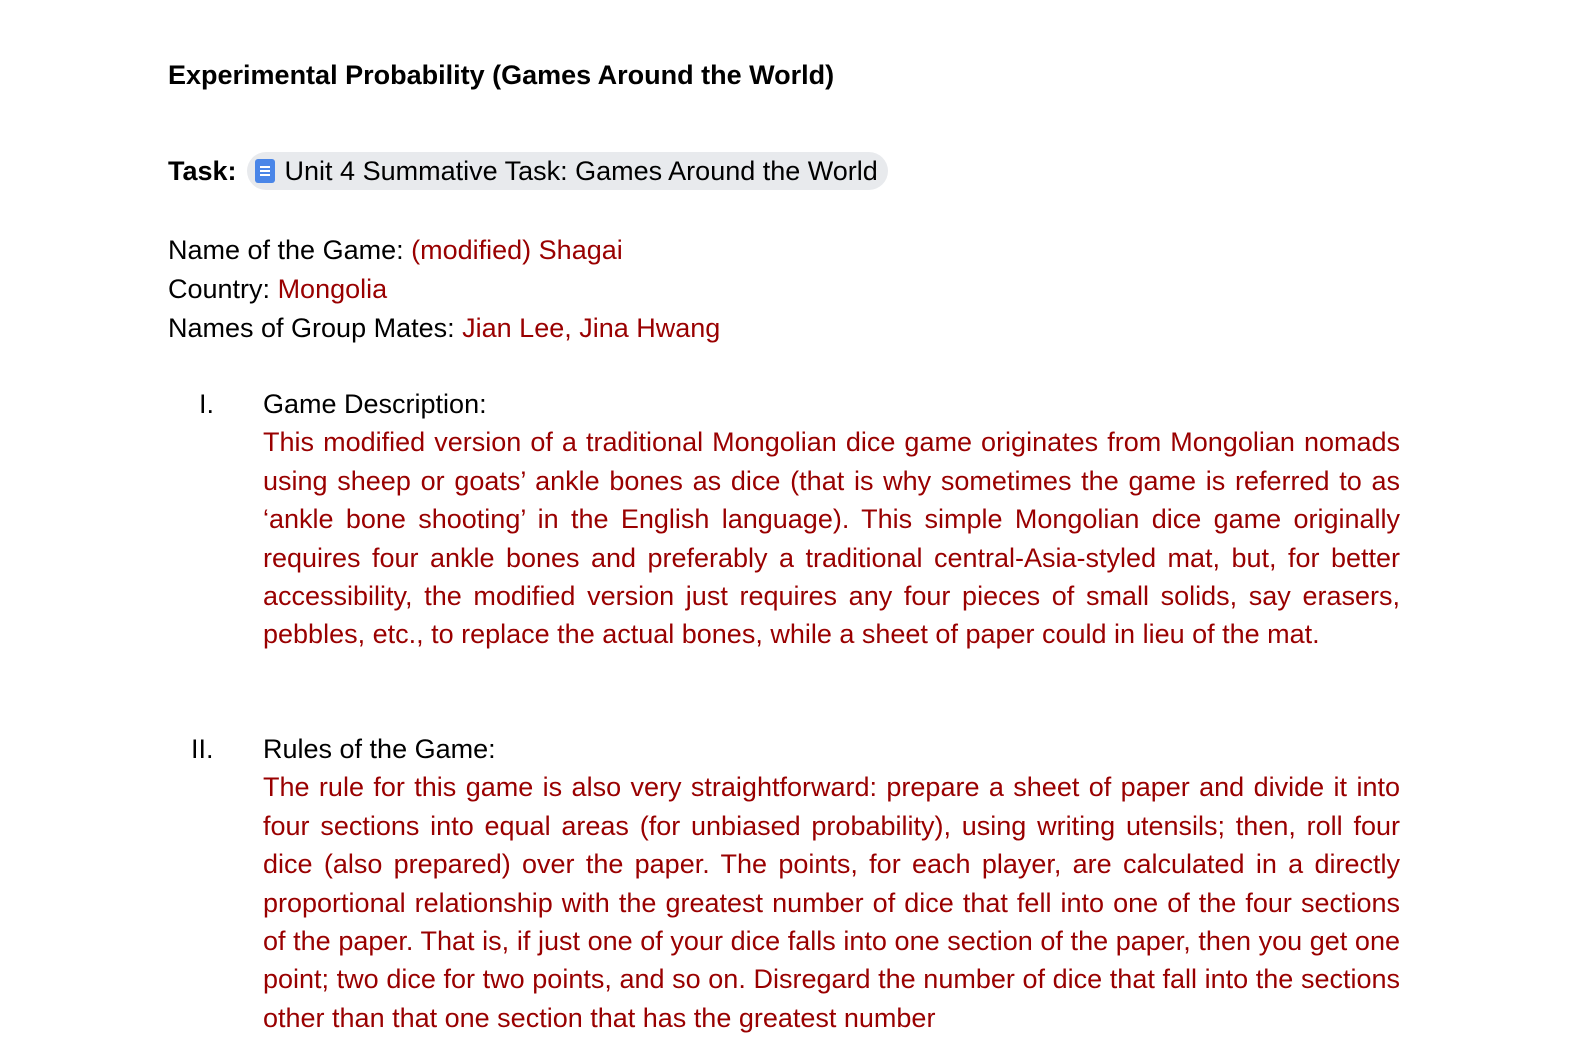 Image resolution: width=1586 pixels, height=1044 pixels. What do you see at coordinates (379, 749) in the screenshot?
I see `section-heading: Rules of the Game:` at bounding box center [379, 749].